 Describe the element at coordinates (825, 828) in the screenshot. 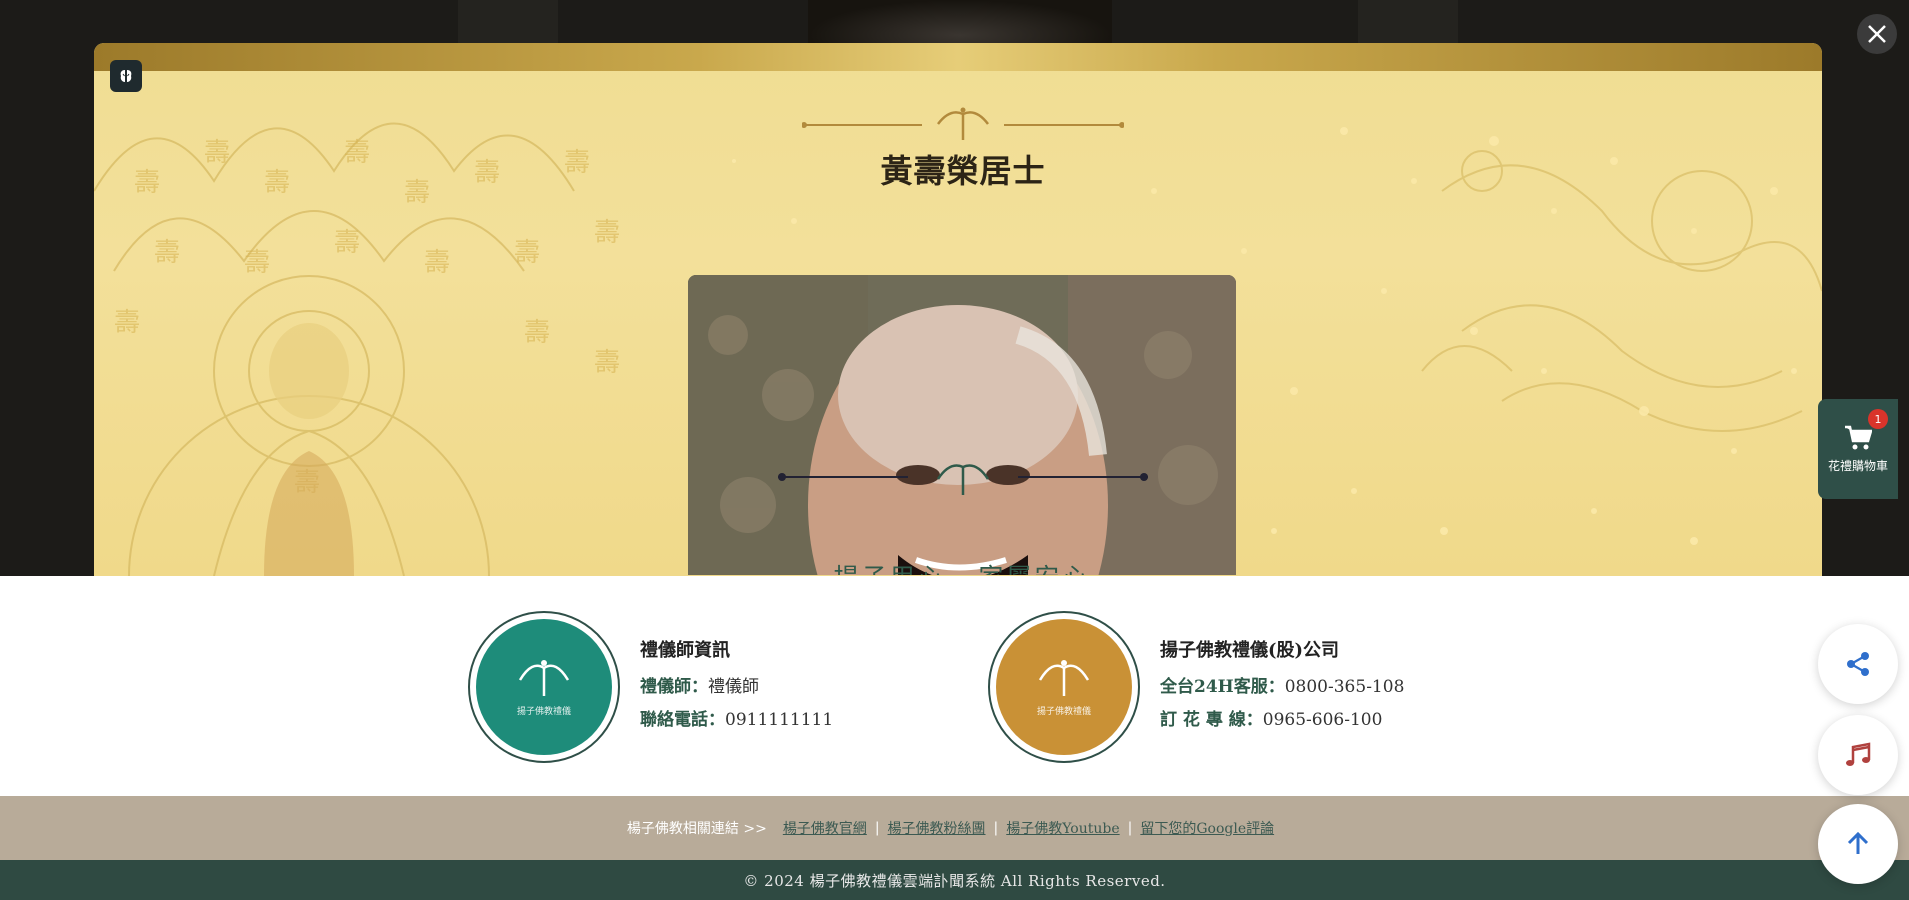

I see `link-official-site: 楊子佛教官網` at that location.